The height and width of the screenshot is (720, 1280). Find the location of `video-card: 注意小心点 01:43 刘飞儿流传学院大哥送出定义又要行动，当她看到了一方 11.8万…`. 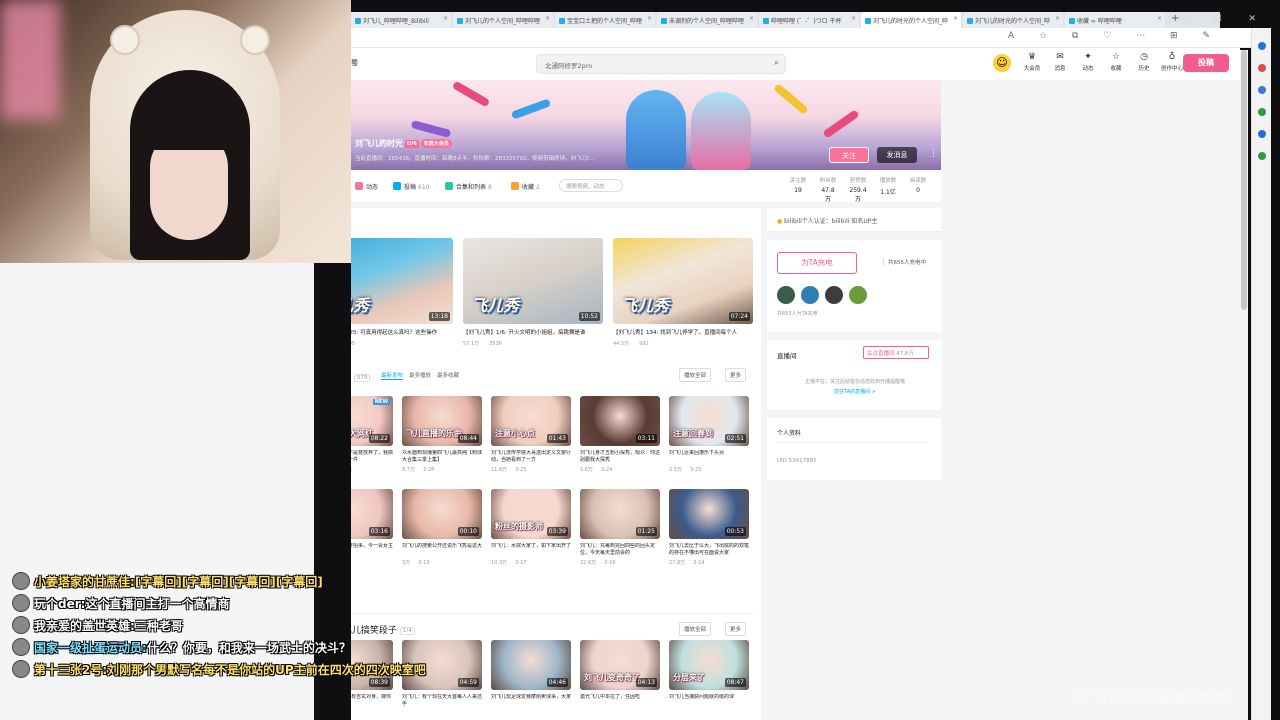

video-card: 注意小心点 01:43 刘飞儿流传学院大哥送出定义又要行动，当她看到了一方 11.8万… is located at coordinates (531, 434).